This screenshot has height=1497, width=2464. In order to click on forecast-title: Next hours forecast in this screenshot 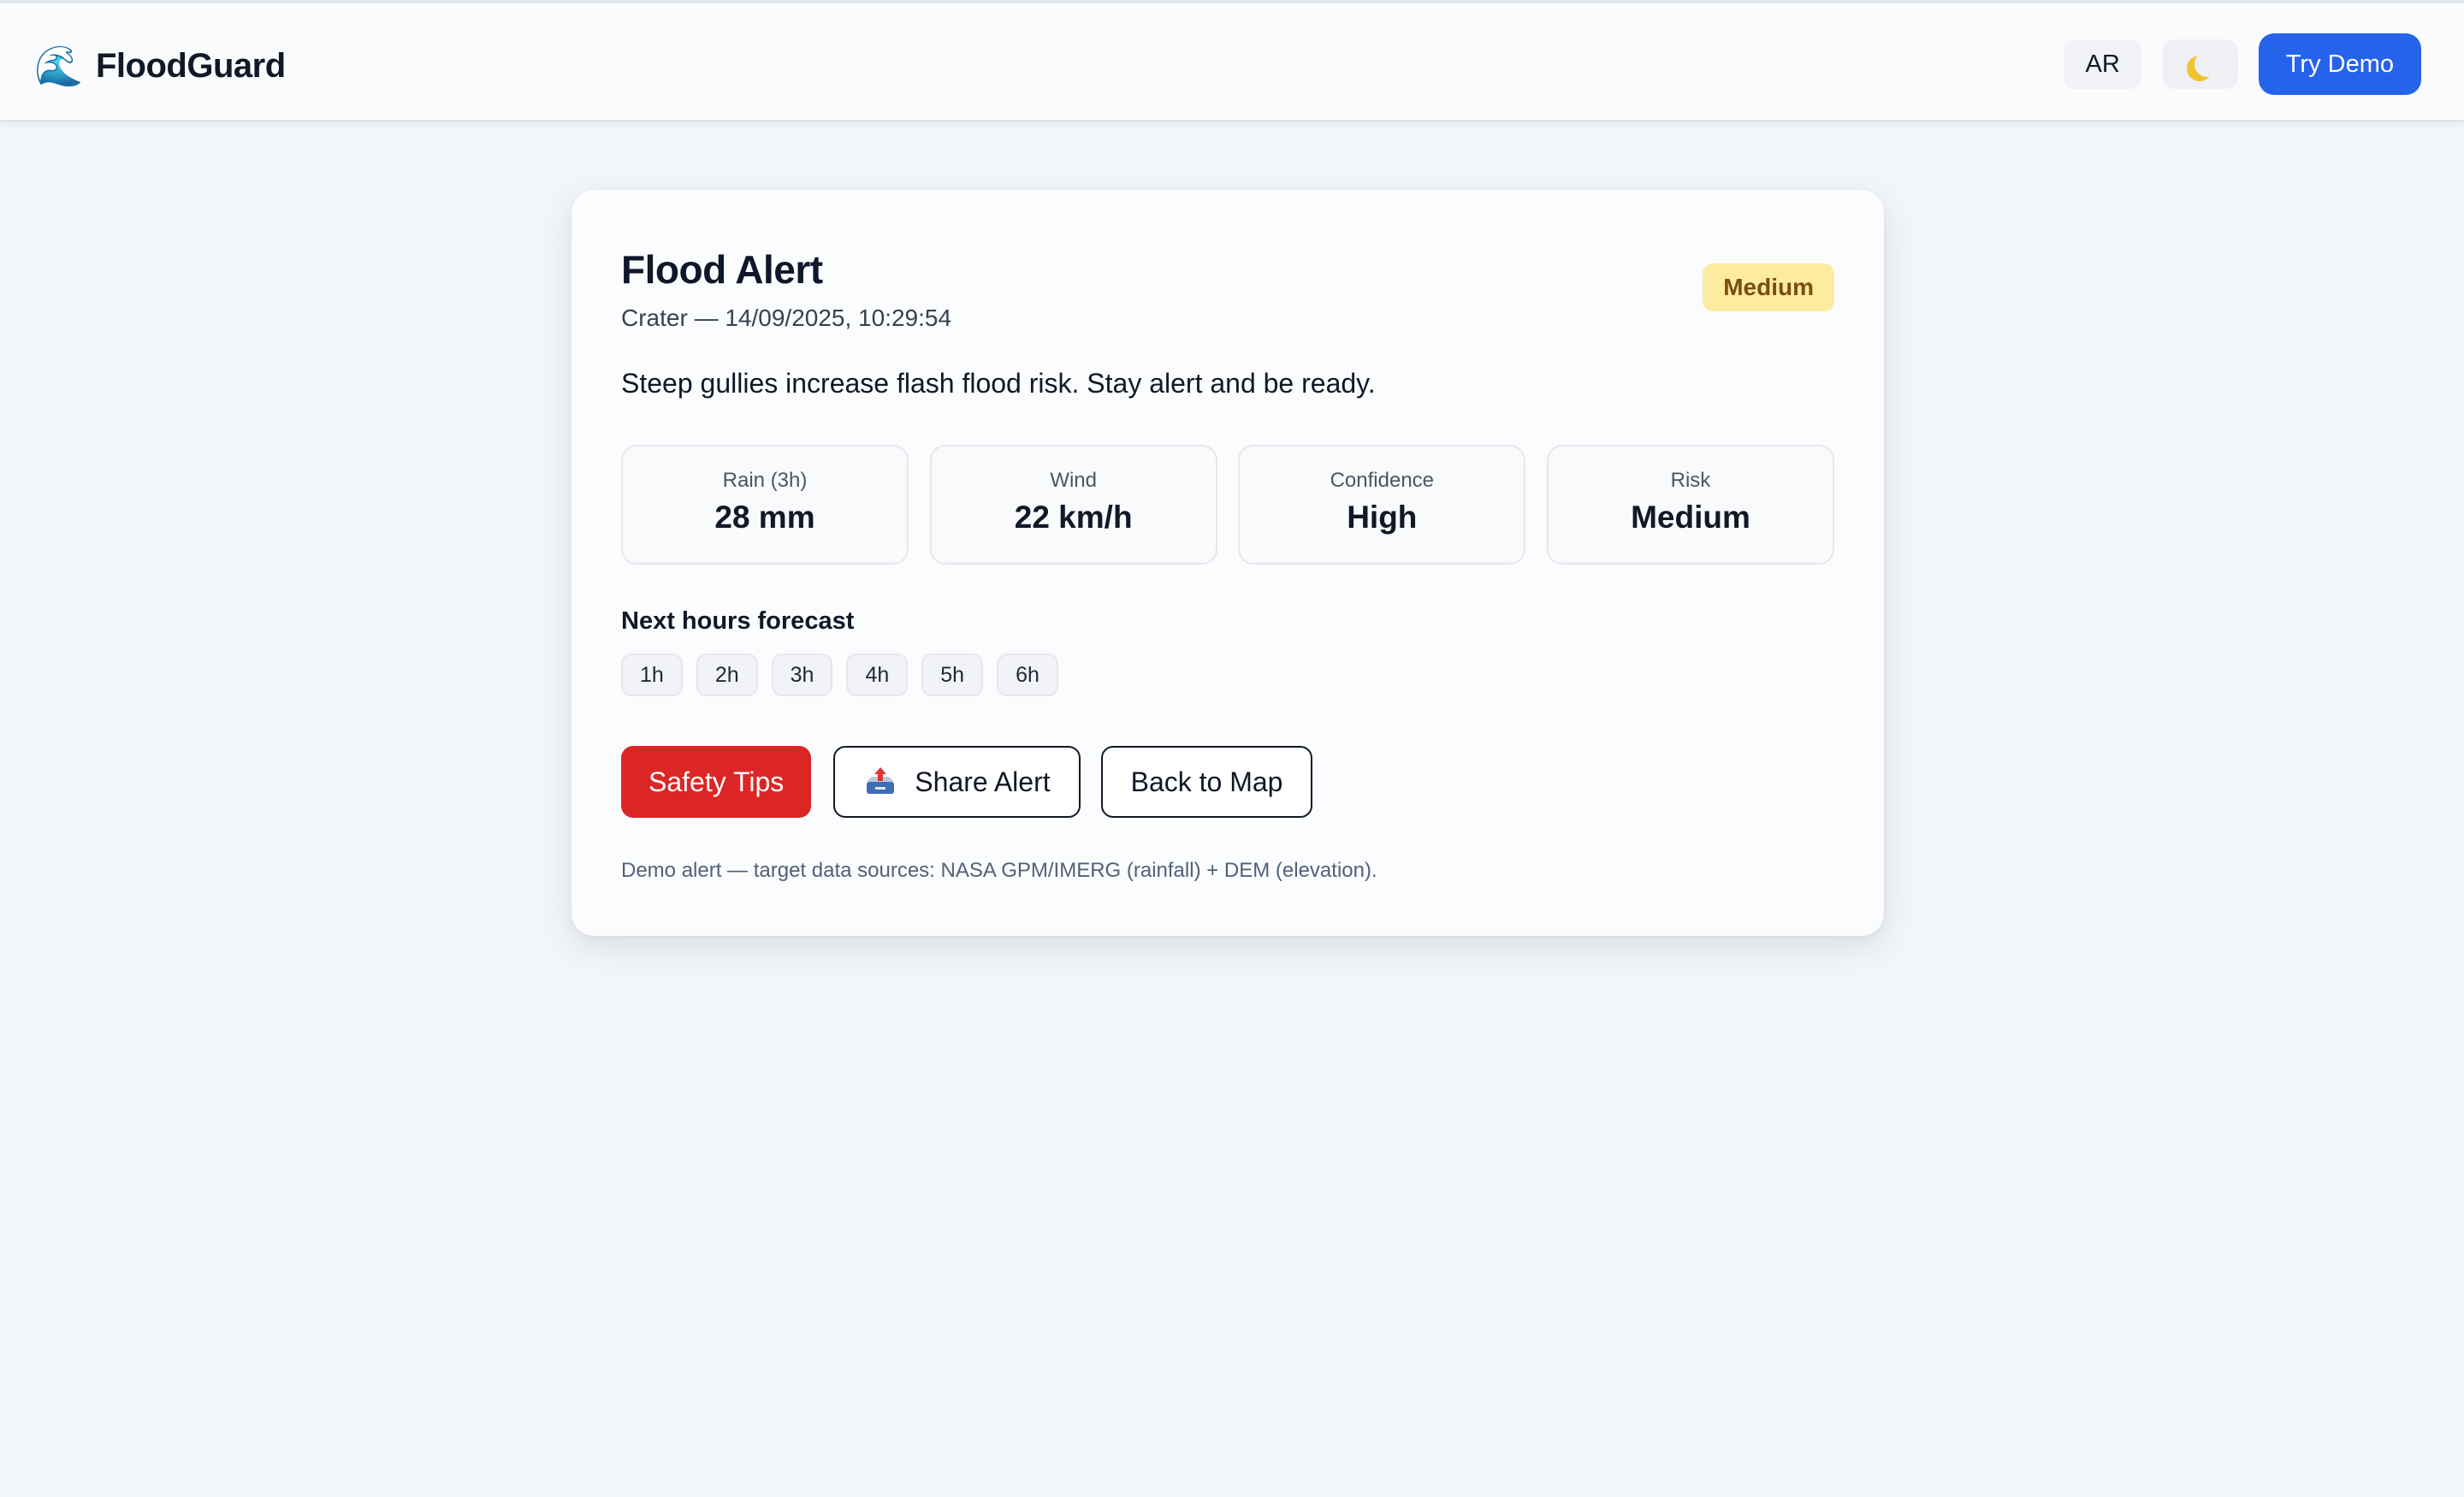, I will do `click(738, 621)`.